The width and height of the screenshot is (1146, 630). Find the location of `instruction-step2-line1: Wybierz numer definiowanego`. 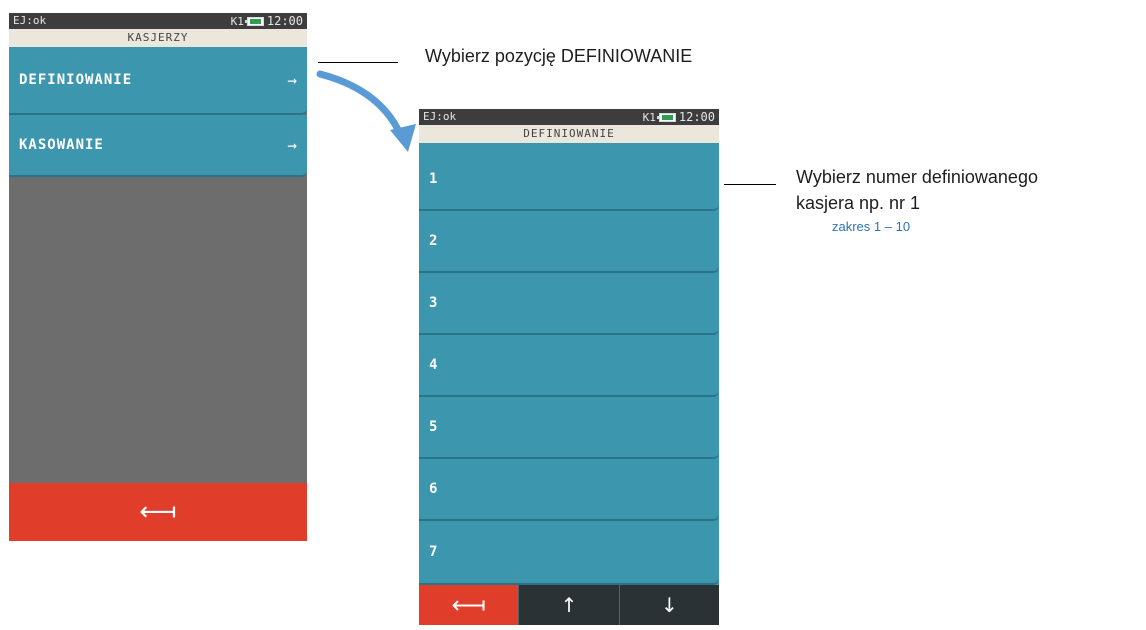

instruction-step2-line1: Wybierz numer definiowanego is located at coordinates (917, 177).